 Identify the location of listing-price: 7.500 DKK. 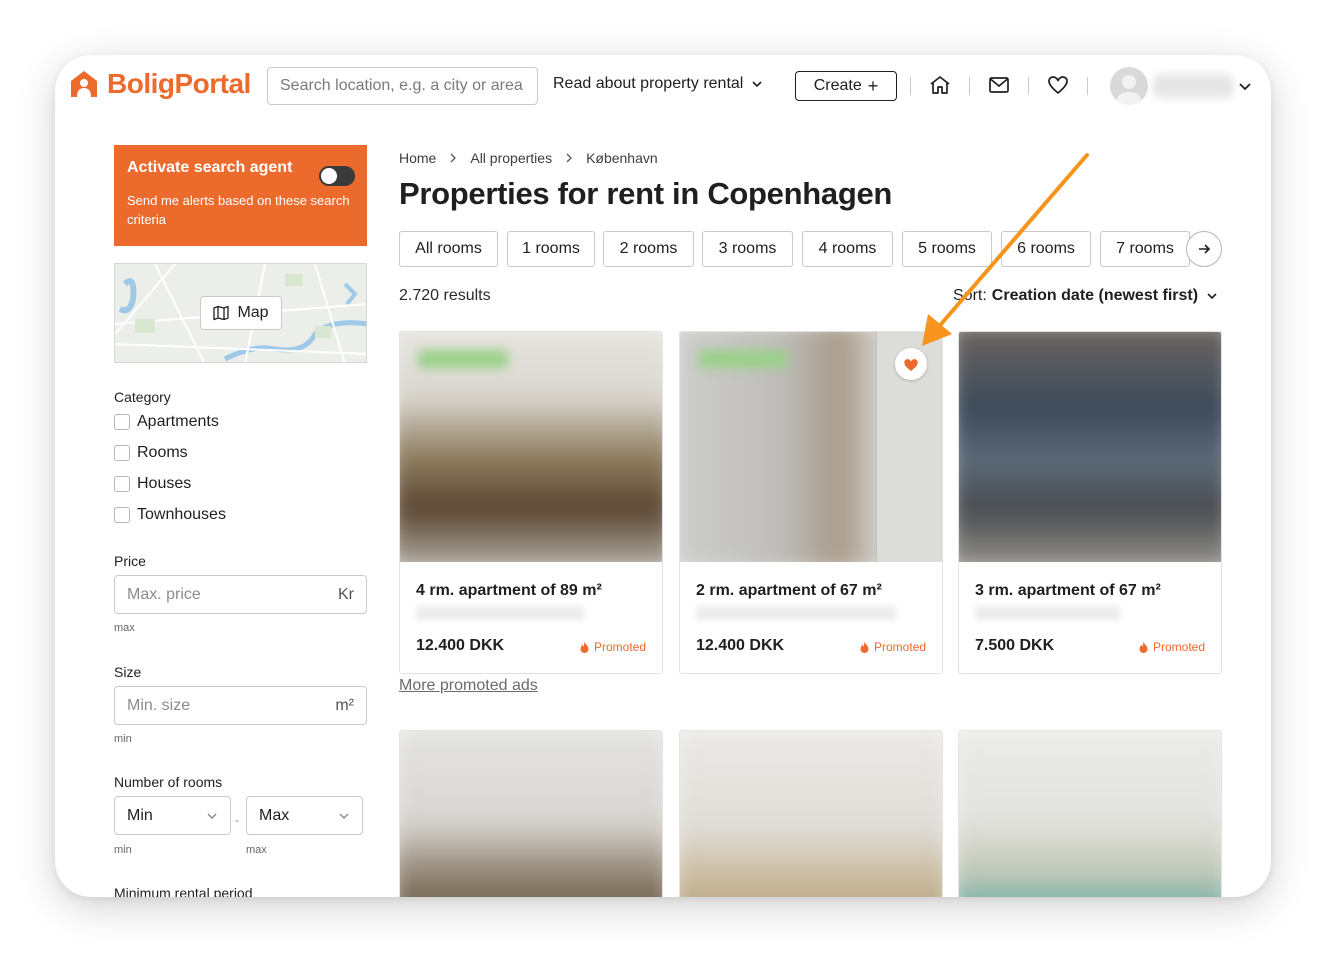
(1015, 645).